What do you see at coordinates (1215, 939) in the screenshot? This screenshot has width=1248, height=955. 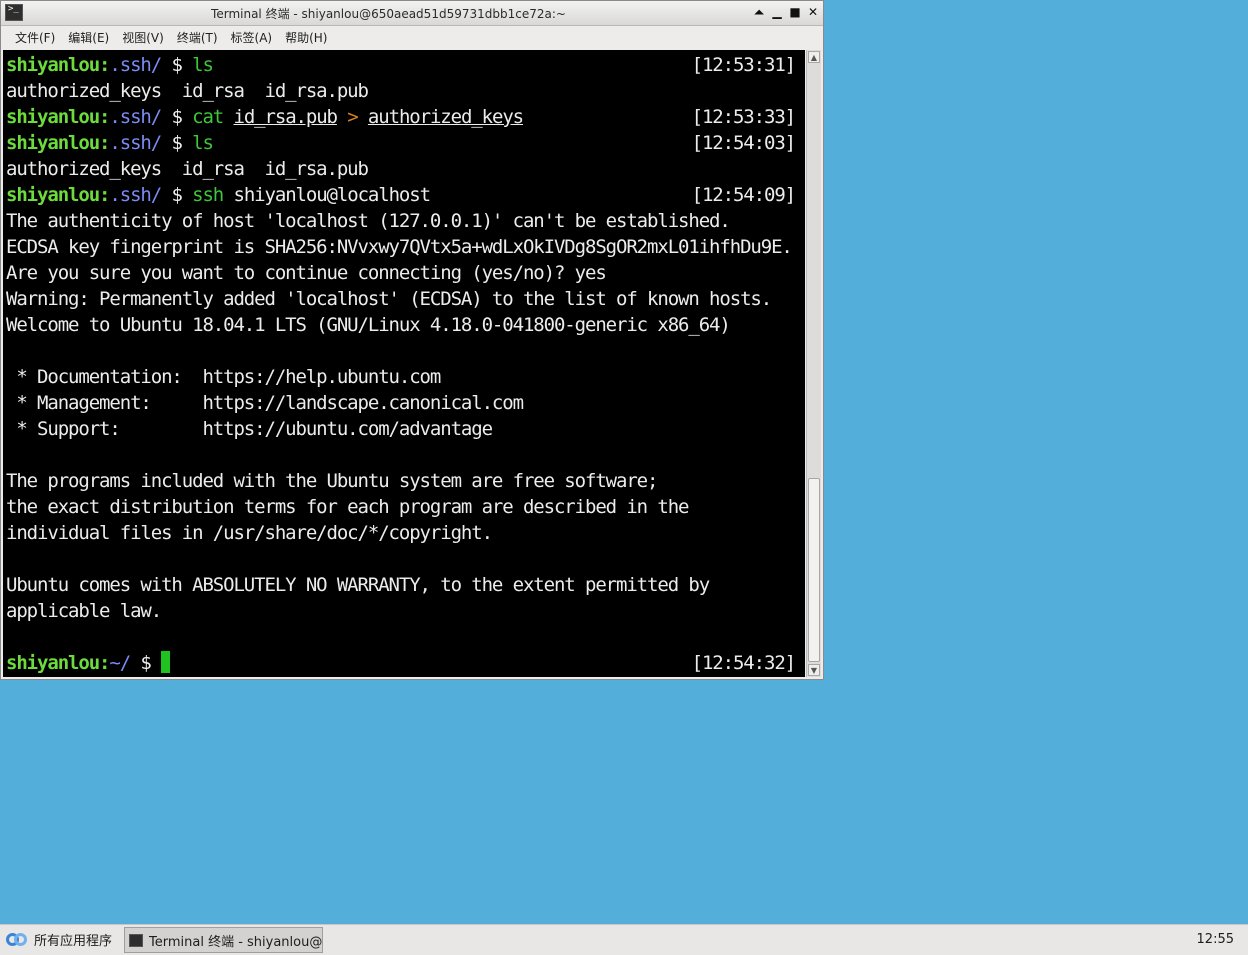 I see `clock: 12:55` at bounding box center [1215, 939].